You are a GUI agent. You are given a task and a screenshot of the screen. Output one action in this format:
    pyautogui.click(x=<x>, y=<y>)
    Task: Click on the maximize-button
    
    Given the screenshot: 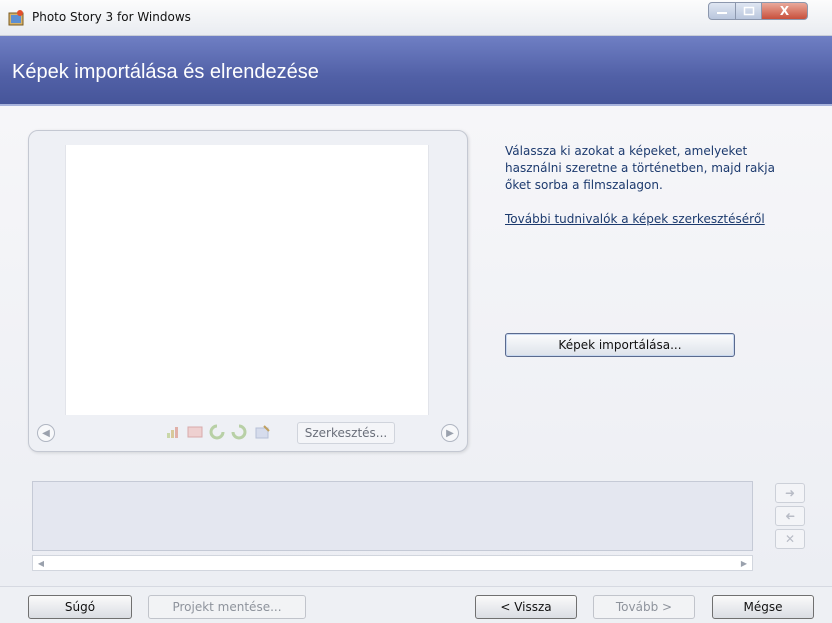 What is the action you would take?
    pyautogui.click(x=749, y=11)
    